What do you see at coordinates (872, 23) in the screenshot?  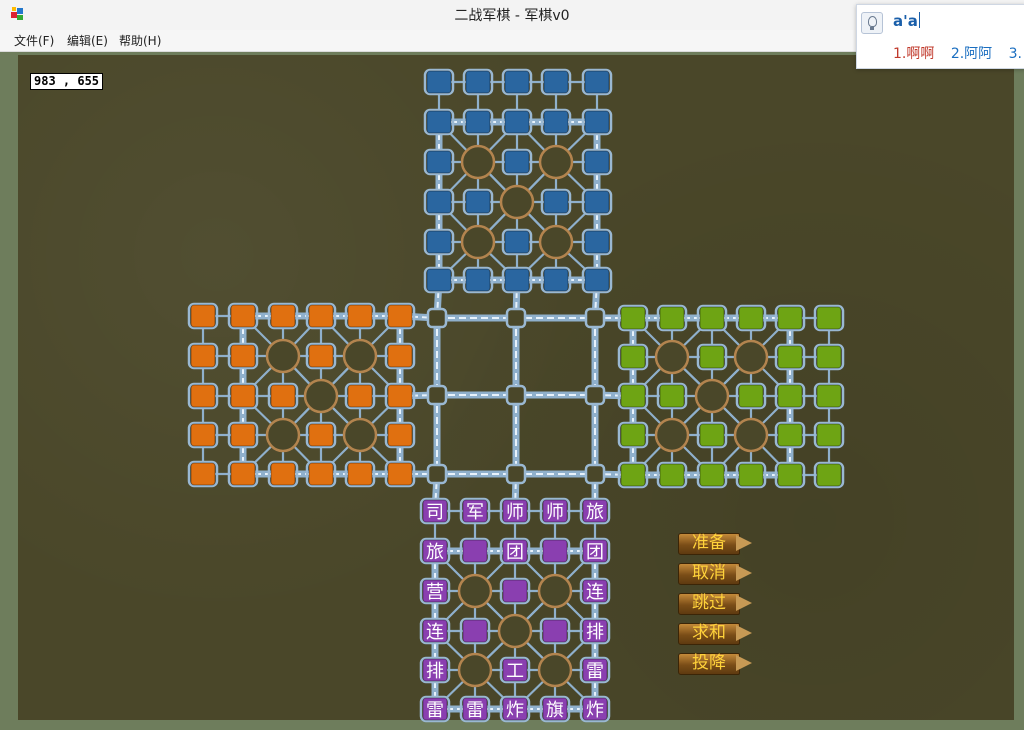 I see `lightbulb-icon` at bounding box center [872, 23].